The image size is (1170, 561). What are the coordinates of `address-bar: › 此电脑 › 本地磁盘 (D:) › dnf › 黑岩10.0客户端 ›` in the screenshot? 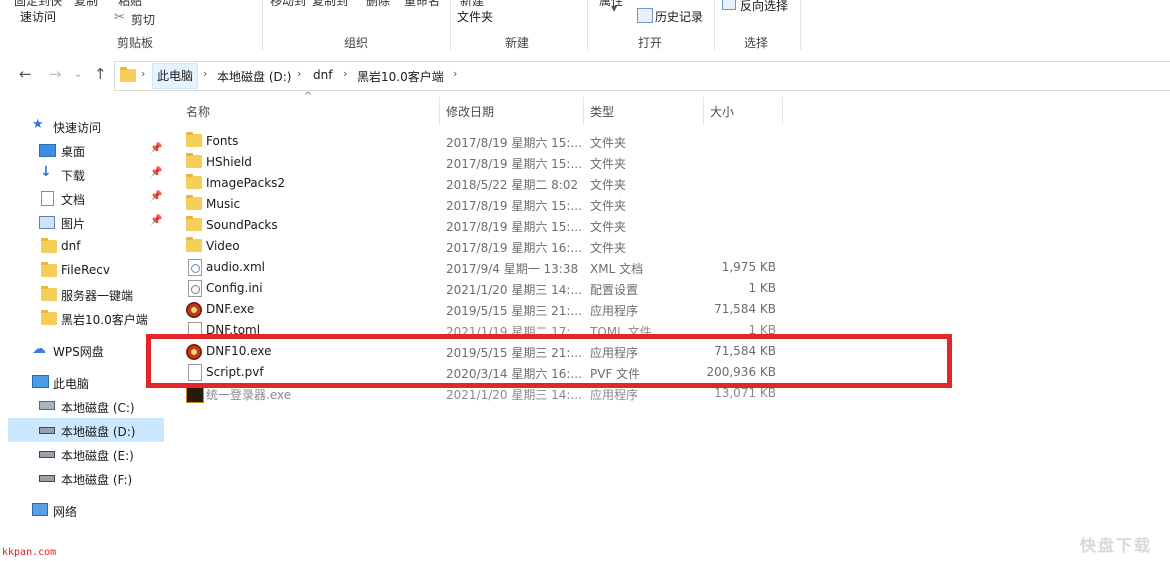 It's located at (642, 76).